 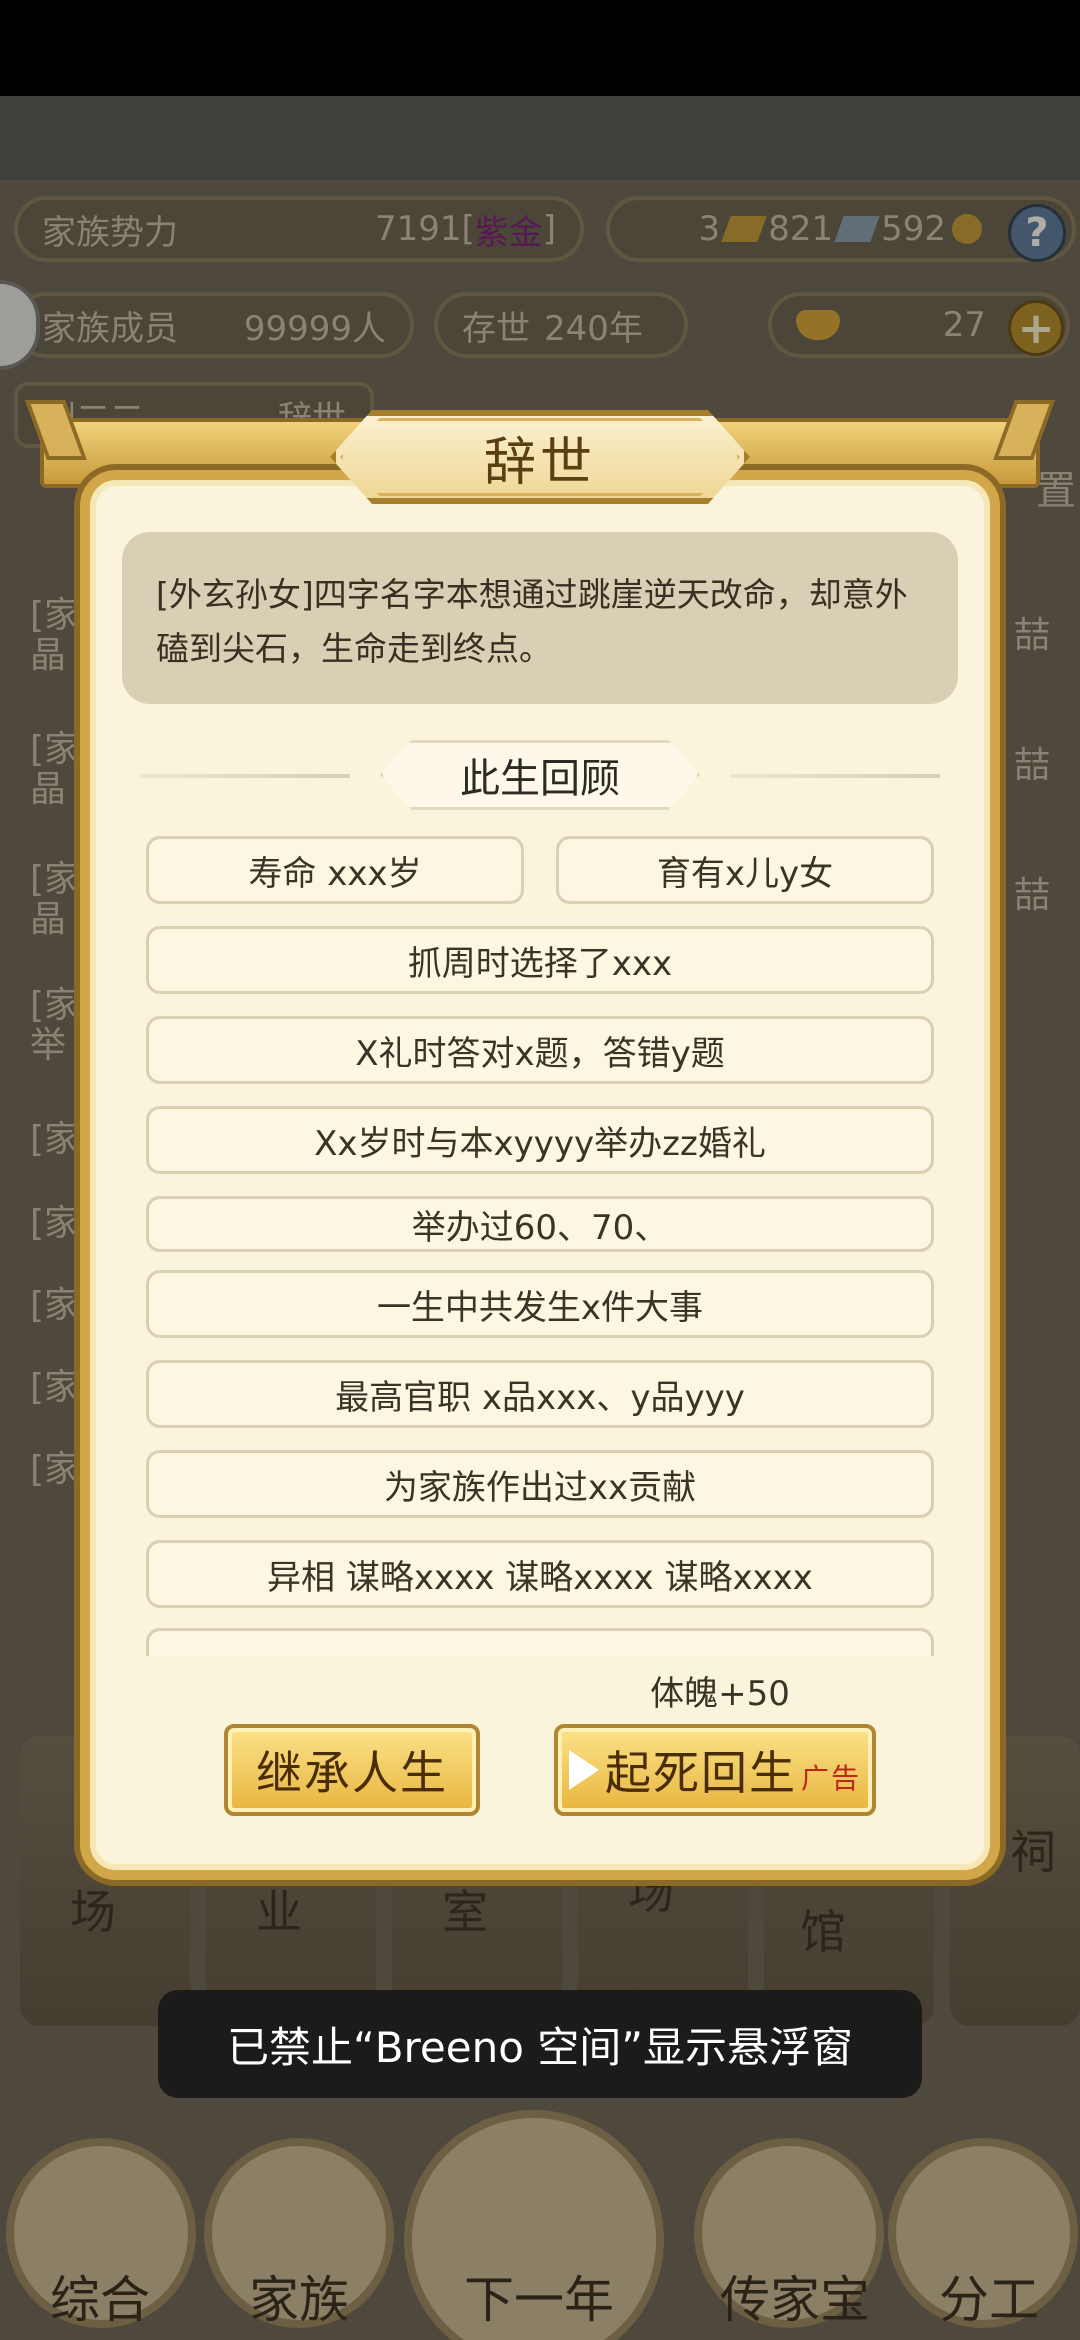 I want to click on review-entry: 抓周时选择了xxx, so click(x=540, y=960).